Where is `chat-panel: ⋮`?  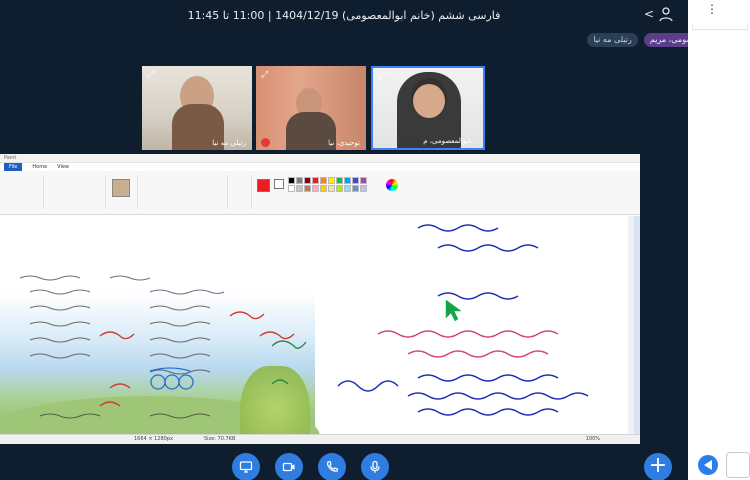
chat-panel: ⋮ is located at coordinates (719, 240).